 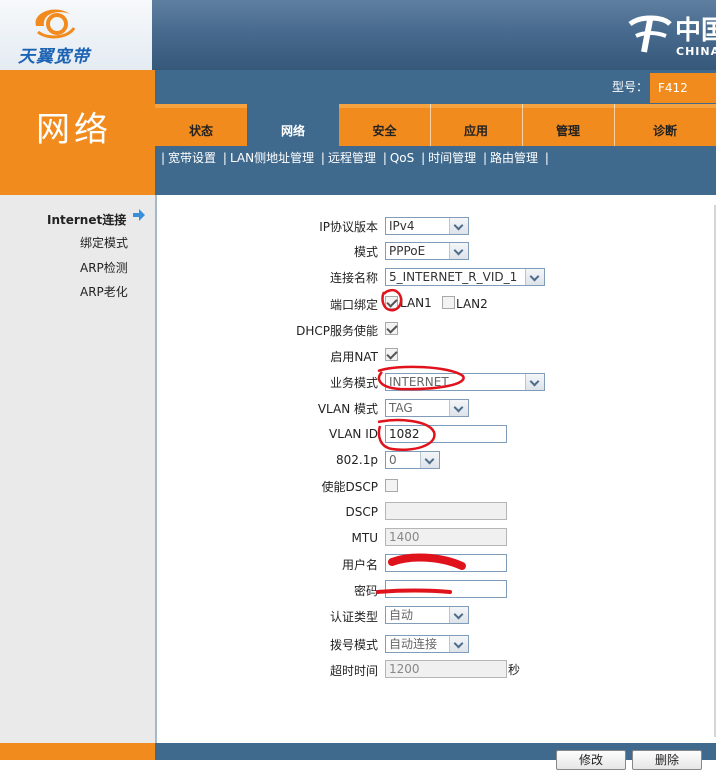 I want to click on tab-status: 状态, so click(x=201, y=125).